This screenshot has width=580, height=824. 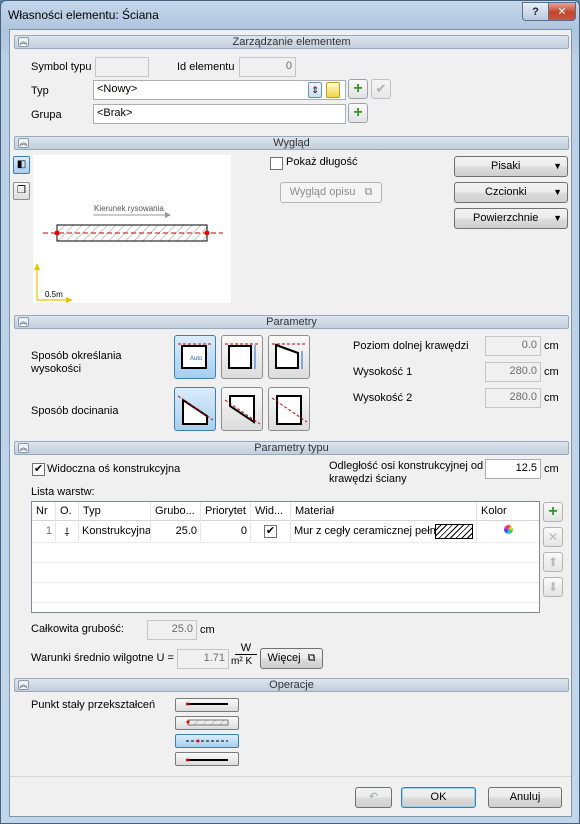 I want to click on cell-priority: 0, so click(x=226, y=531).